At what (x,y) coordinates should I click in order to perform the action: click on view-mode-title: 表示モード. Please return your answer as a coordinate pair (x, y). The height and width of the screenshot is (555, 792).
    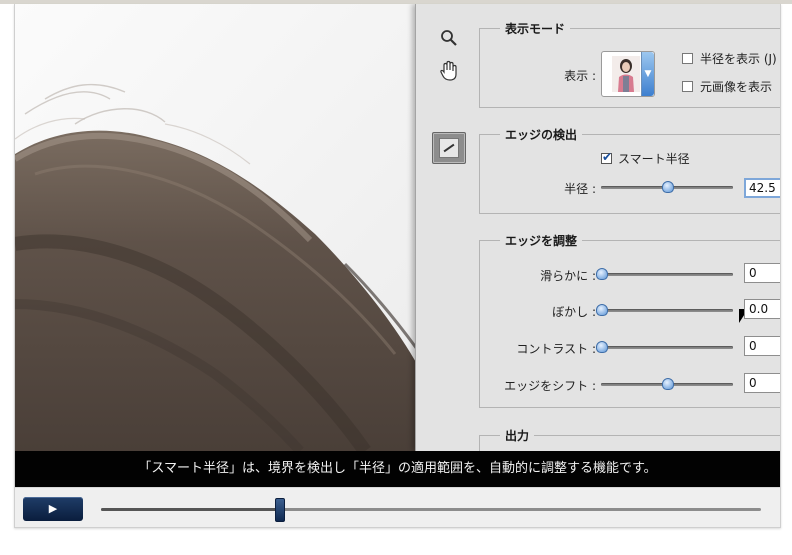
    Looking at the image, I should click on (535, 28).